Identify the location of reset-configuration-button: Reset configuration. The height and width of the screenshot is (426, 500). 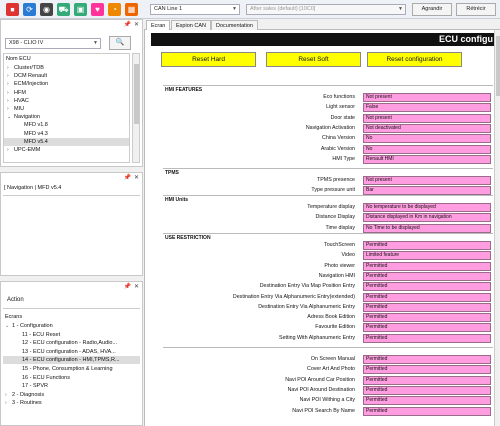
(414, 59).